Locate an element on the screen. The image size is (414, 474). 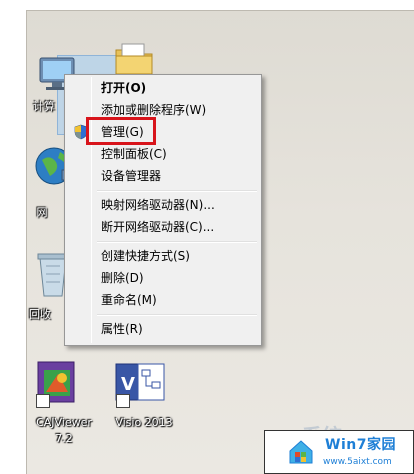
watermark-title: Win7家园 is located at coordinates (360, 445).